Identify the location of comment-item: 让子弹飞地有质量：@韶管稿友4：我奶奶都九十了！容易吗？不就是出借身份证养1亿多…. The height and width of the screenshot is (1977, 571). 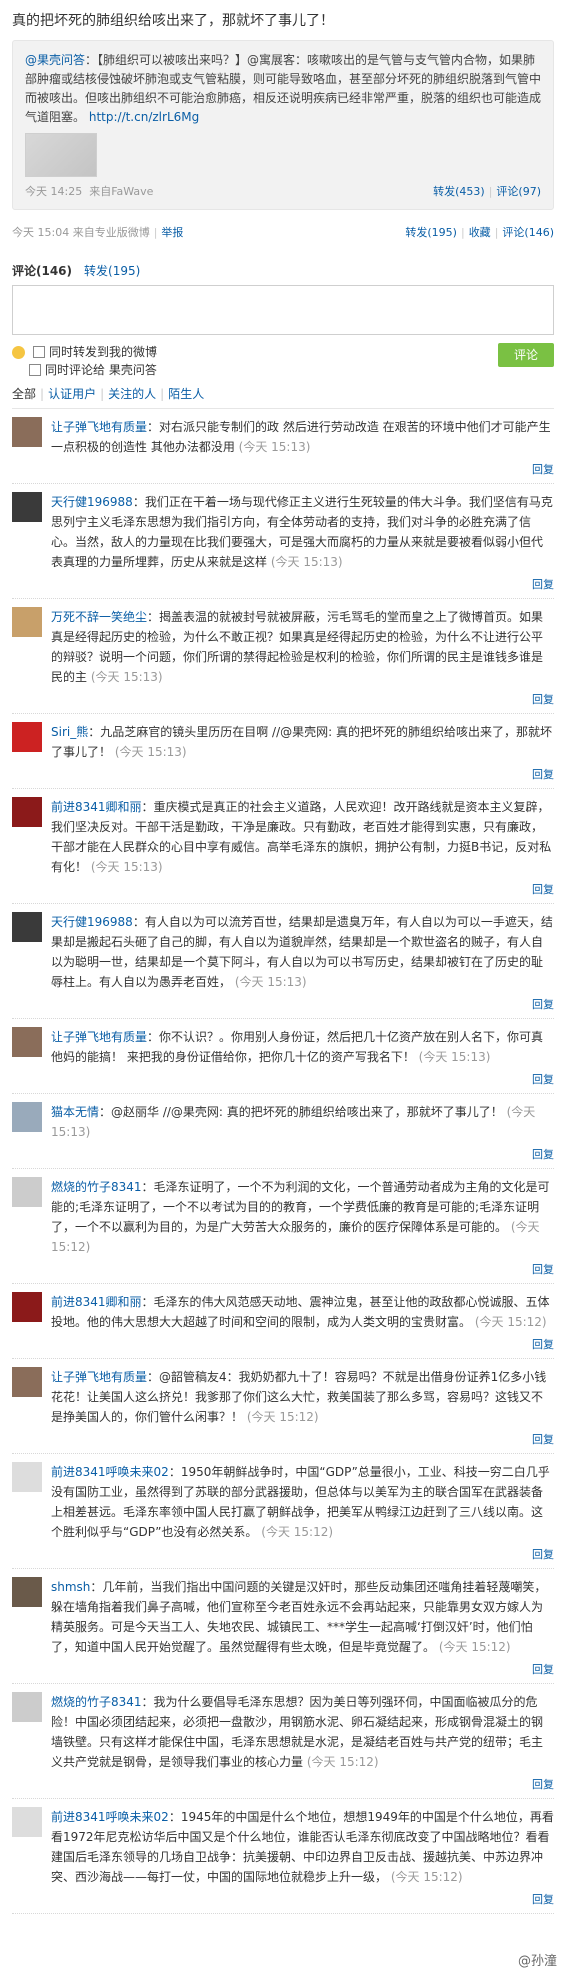
(283, 1406).